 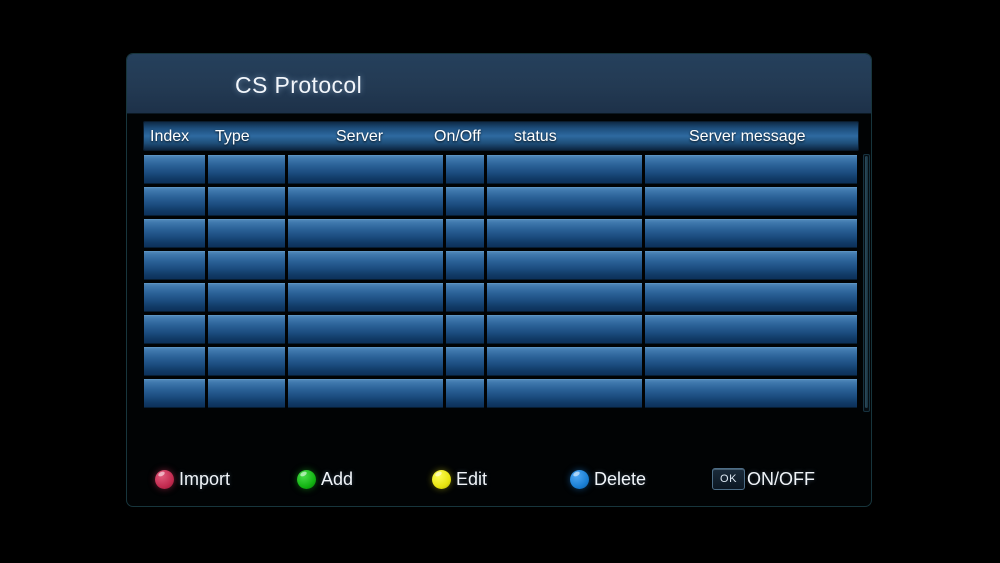 What do you see at coordinates (499, 480) in the screenshot?
I see `action-button-bar: Import Add Edit Delete OK ON/OFF` at bounding box center [499, 480].